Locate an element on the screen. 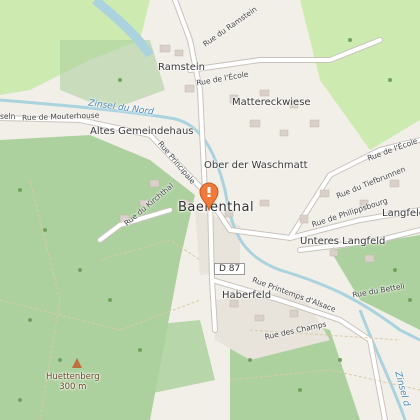 Image resolution: width=420 pixels, height=420 pixels. street-label: seln is located at coordinates (8, 116).